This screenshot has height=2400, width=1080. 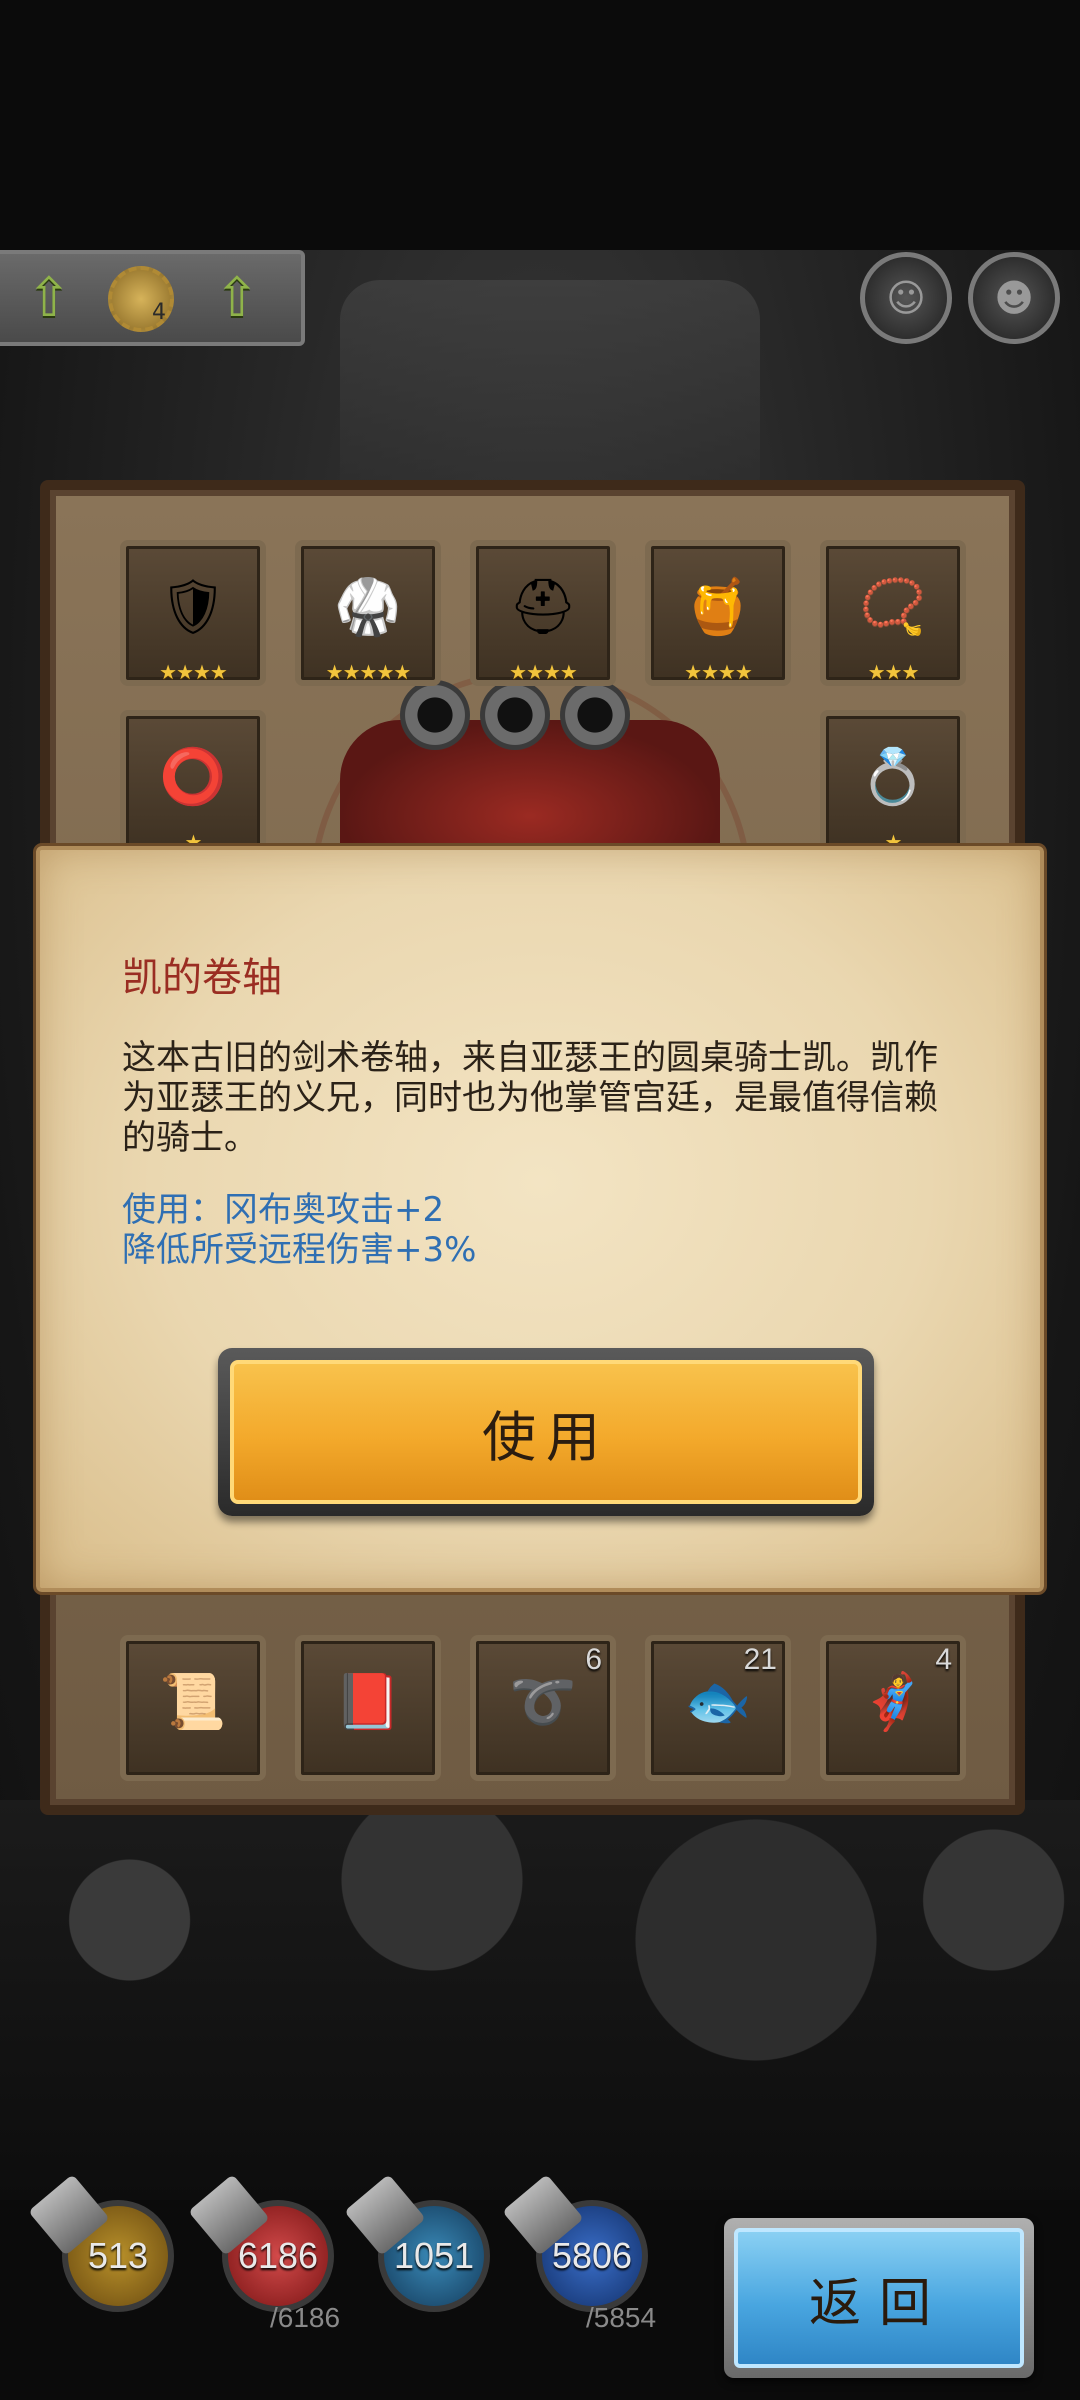 What do you see at coordinates (593, 1659) in the screenshot?
I see `item-count: 6` at bounding box center [593, 1659].